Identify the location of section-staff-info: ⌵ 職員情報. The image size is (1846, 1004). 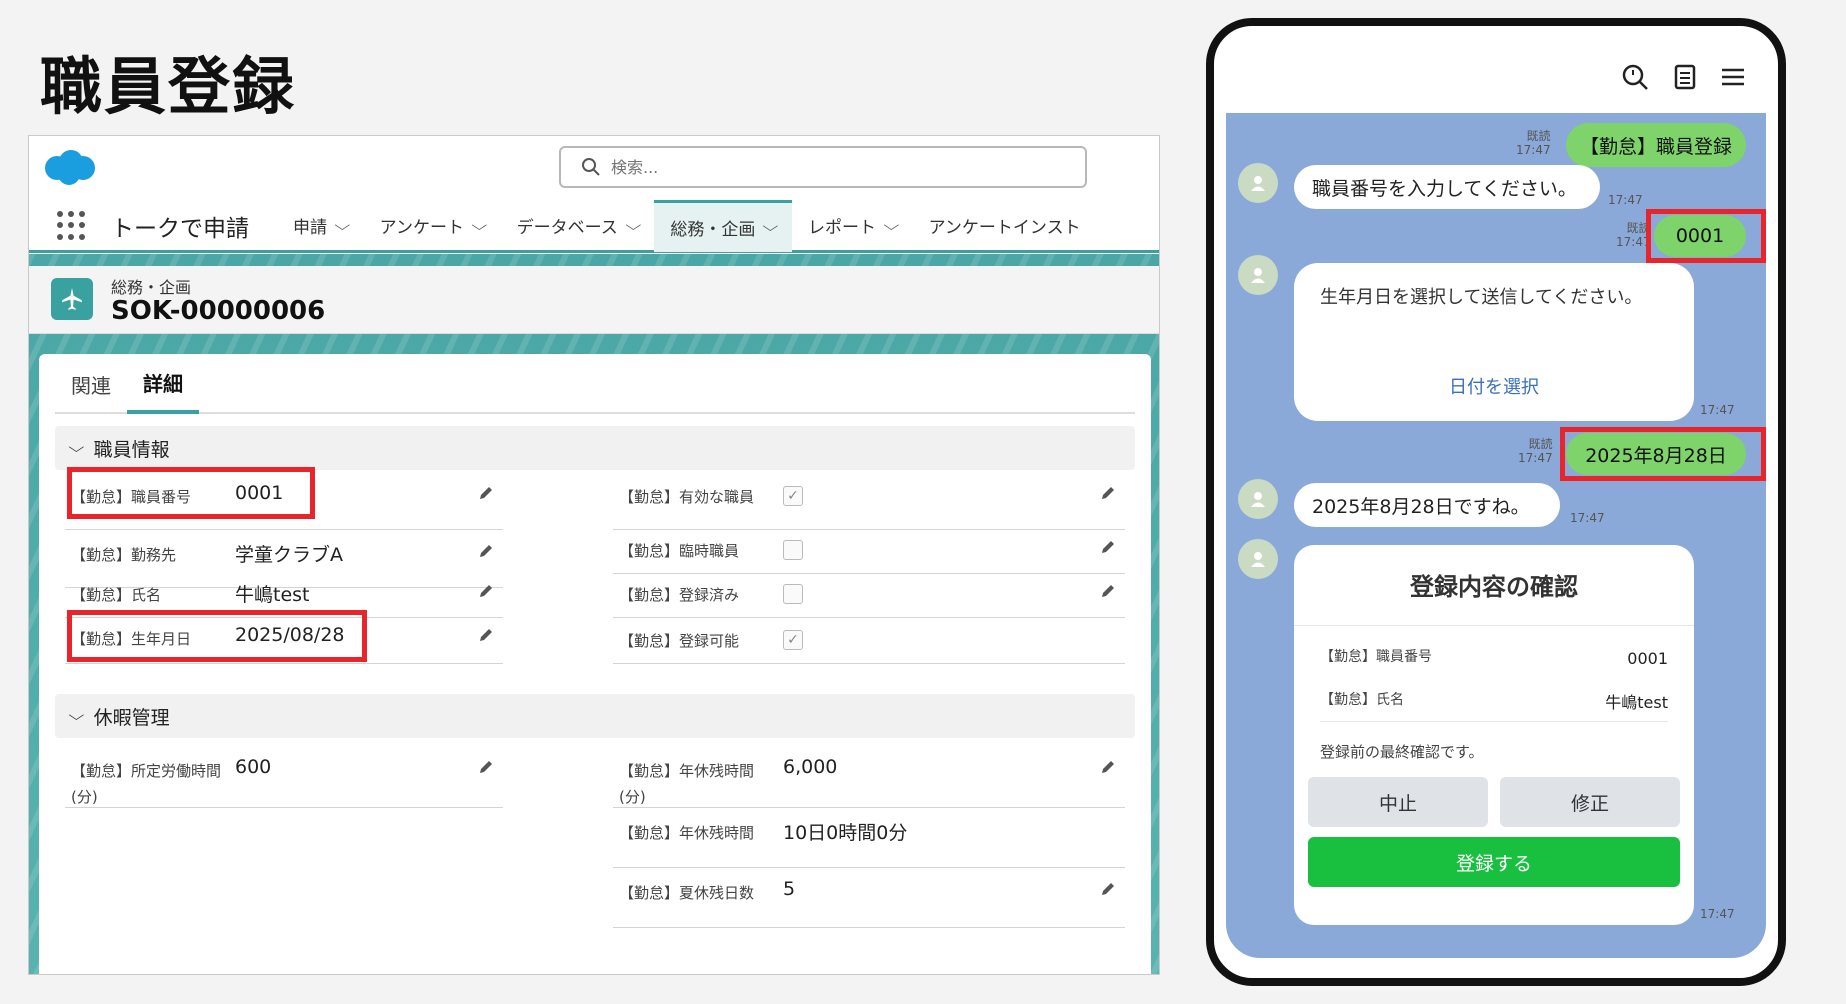
(595, 448).